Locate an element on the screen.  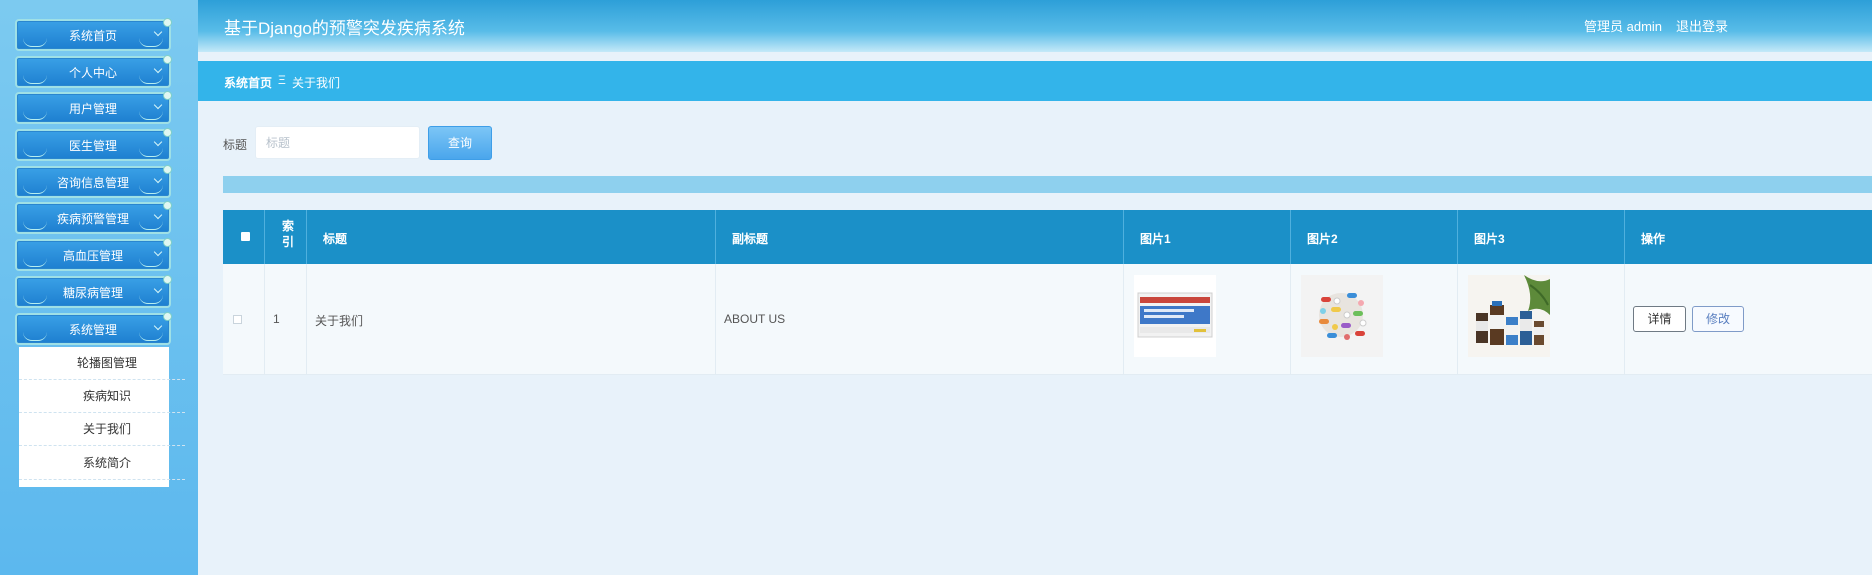
cell-text: 1 is located at coordinates (276, 319).